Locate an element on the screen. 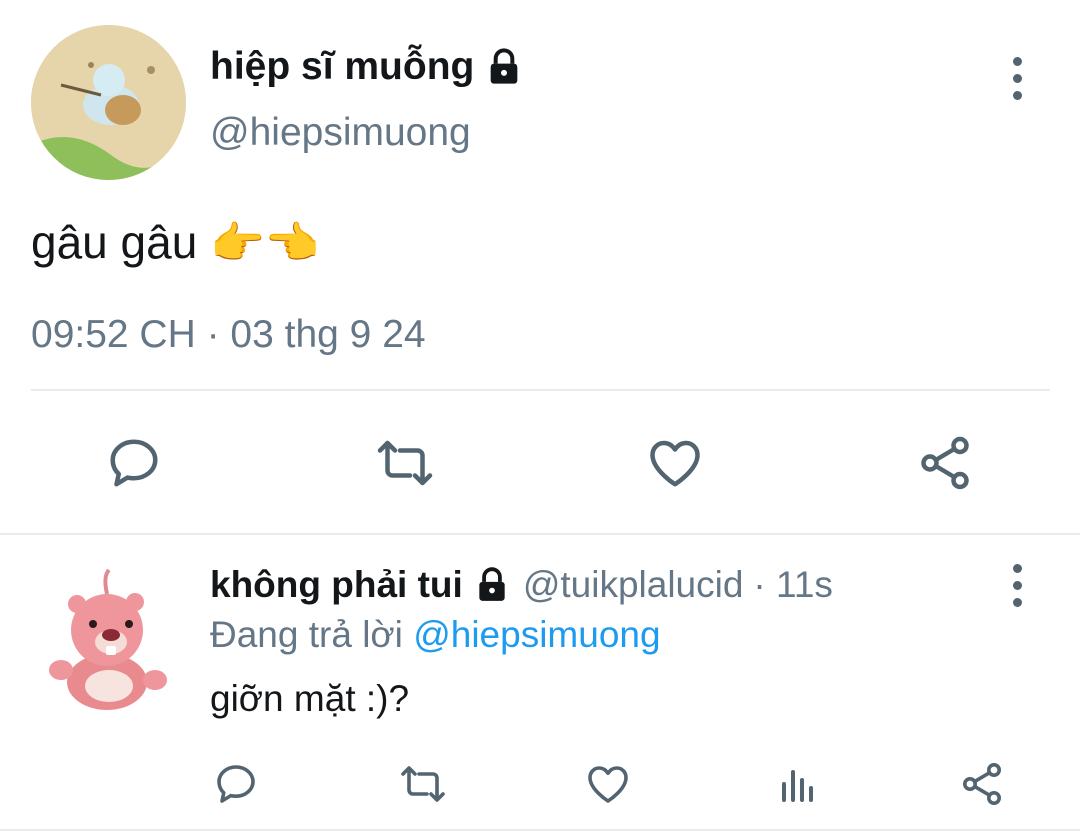  reply-author-avatar is located at coordinates (107, 637).